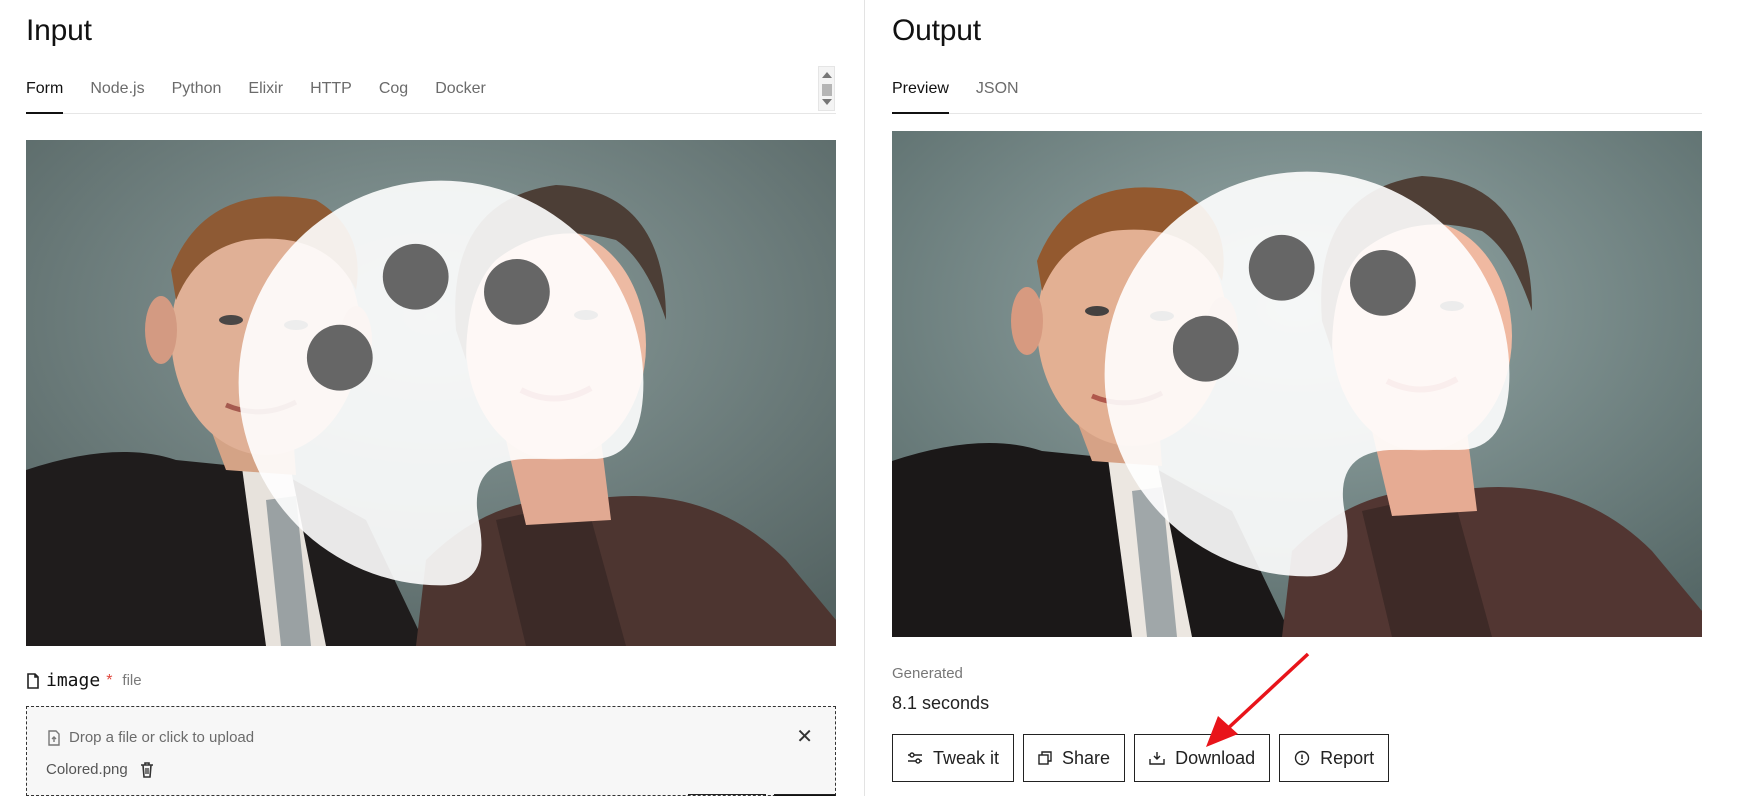 The width and height of the screenshot is (1744, 796). I want to click on scroll-up-icon, so click(827, 75).